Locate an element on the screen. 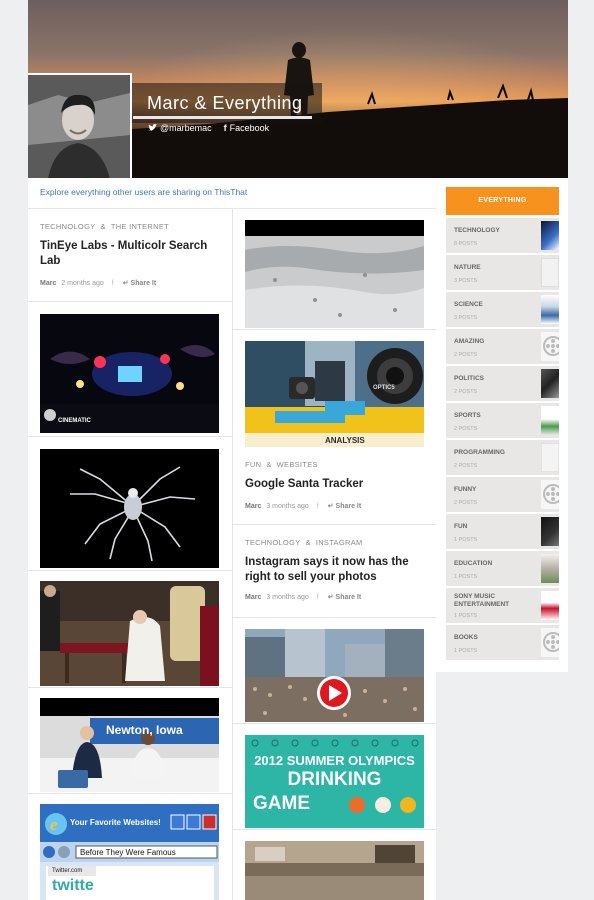 This screenshot has height=900, width=594. svg-text: e is located at coordinates (54, 824).